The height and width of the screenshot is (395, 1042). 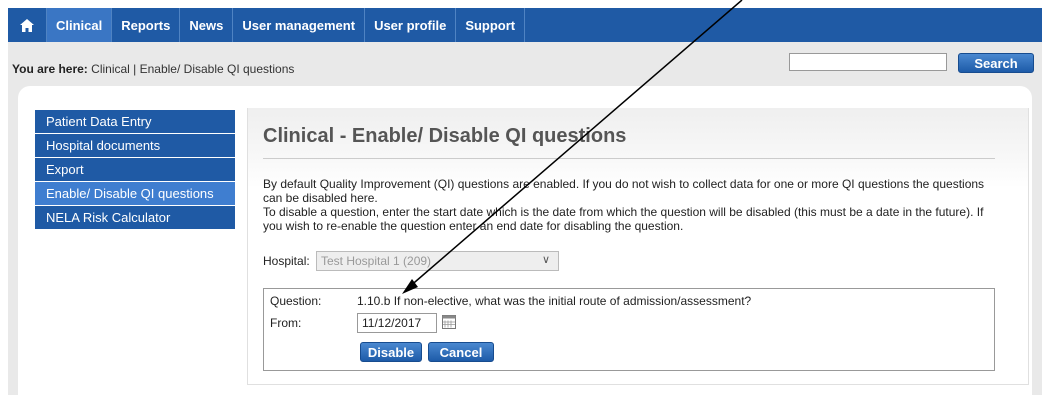 What do you see at coordinates (299, 25) in the screenshot?
I see `nav-user-management: User management` at bounding box center [299, 25].